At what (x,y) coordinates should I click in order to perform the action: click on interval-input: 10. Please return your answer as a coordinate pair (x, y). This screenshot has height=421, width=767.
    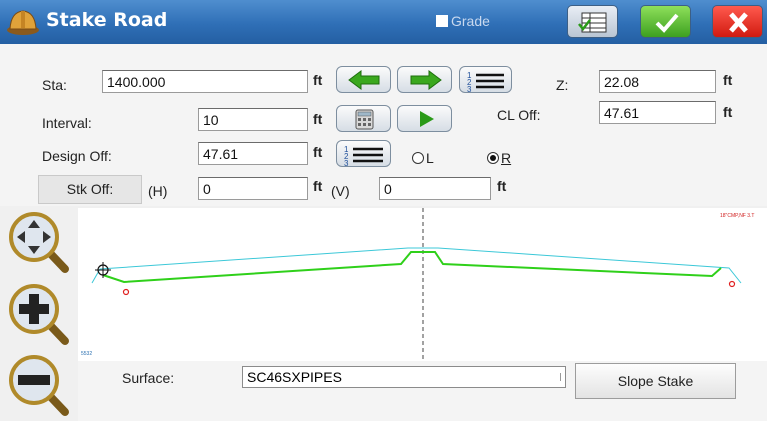
    Looking at the image, I should click on (253, 119).